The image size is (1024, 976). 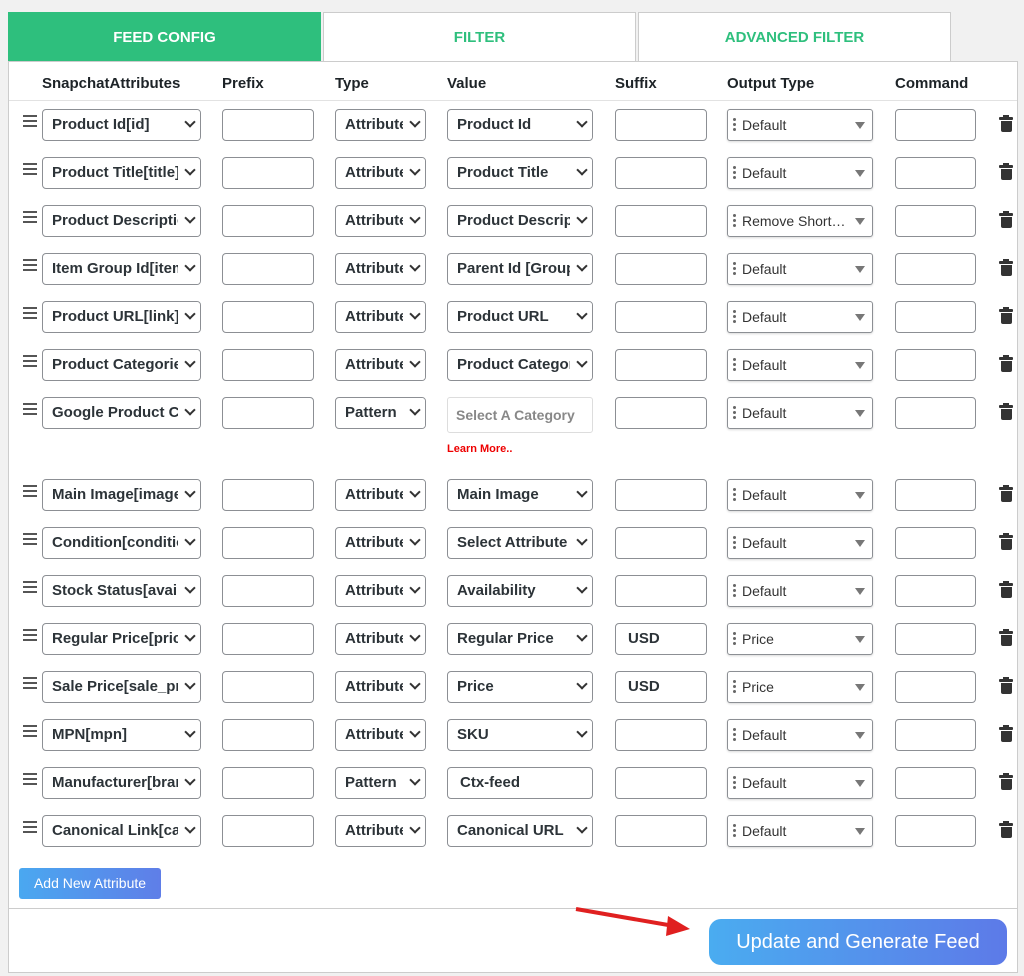 What do you see at coordinates (121, 269) in the screenshot?
I see `attribute-select: Item Group Id[item_group_id]` at bounding box center [121, 269].